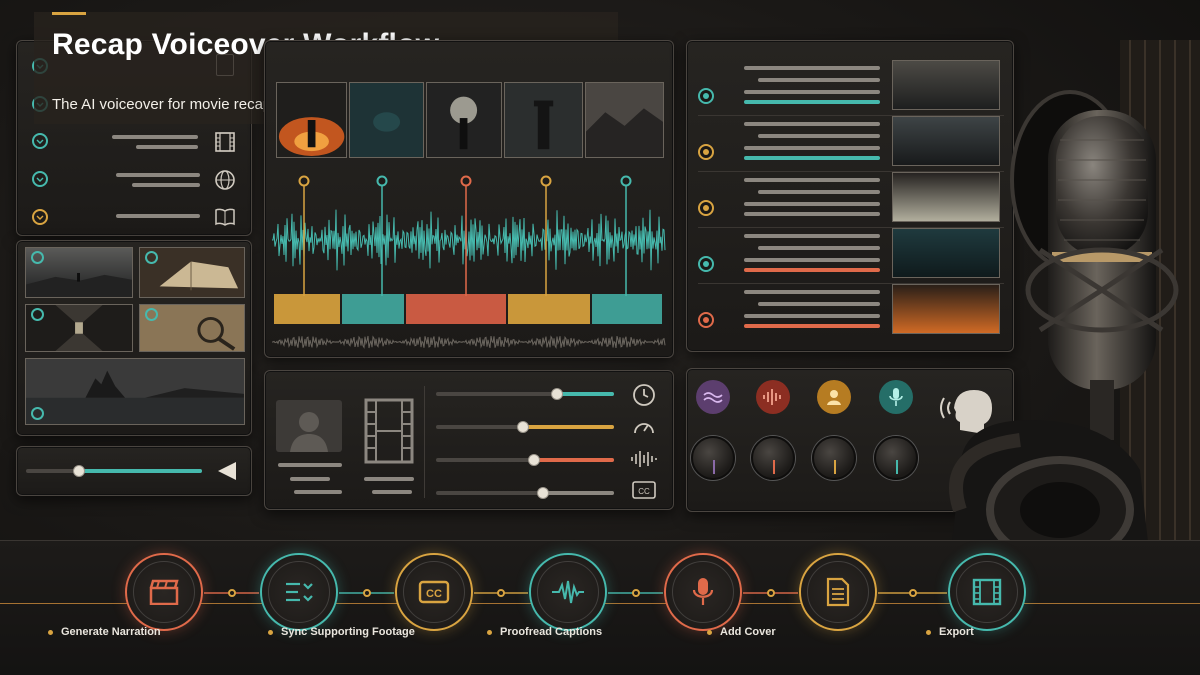 This screenshot has height=675, width=1200. I want to click on step-label-text: Proofread Captions, so click(551, 632).